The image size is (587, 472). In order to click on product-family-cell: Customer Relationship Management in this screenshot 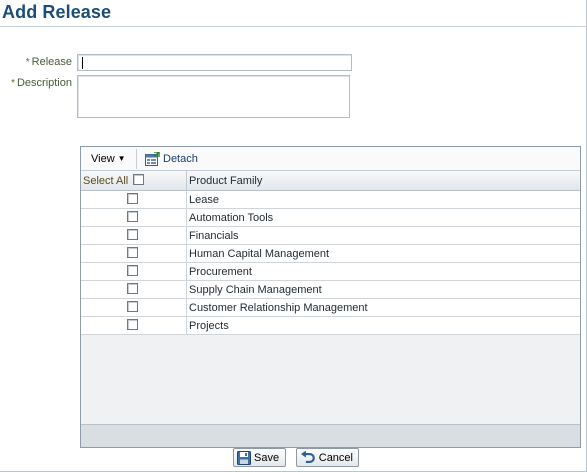, I will do `click(278, 308)`.